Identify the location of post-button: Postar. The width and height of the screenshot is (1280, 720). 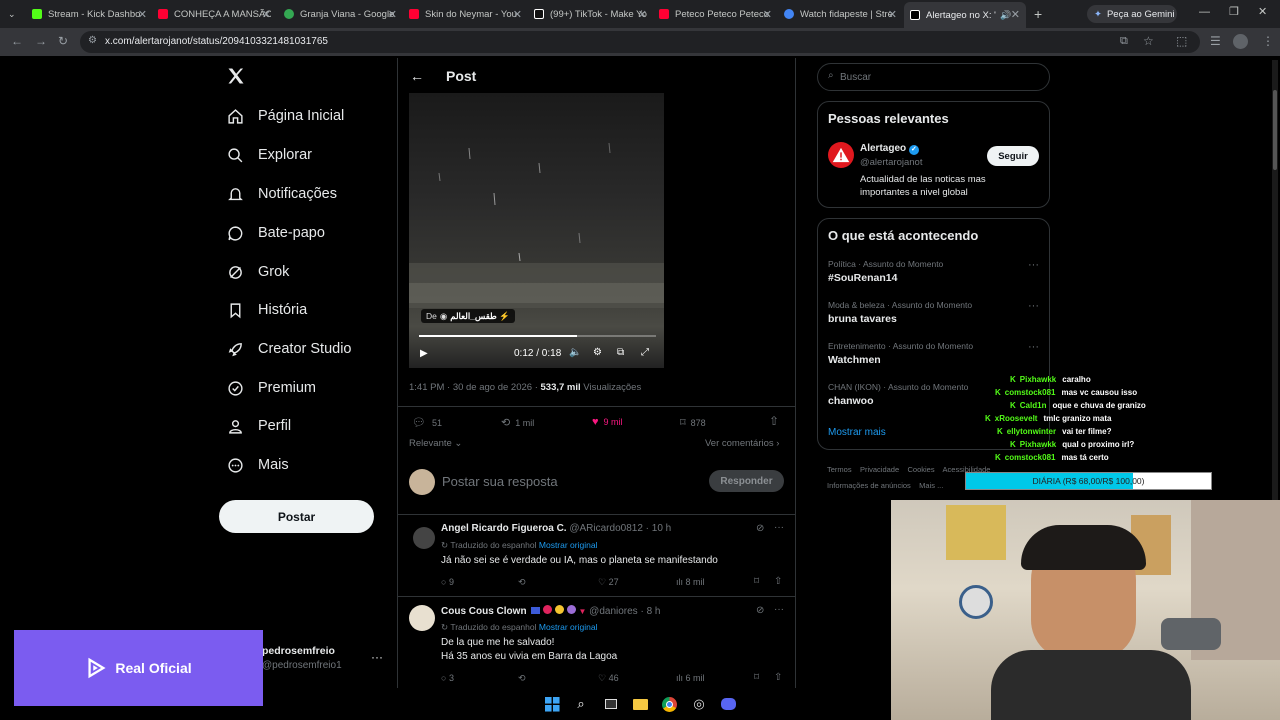
(296, 516).